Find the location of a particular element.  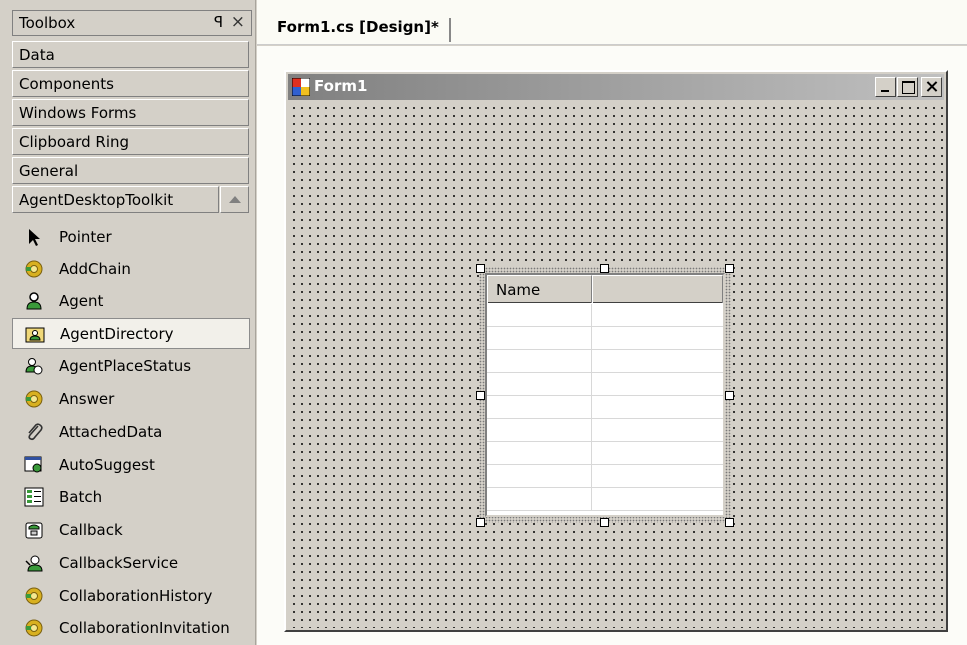

close-button is located at coordinates (931, 87).